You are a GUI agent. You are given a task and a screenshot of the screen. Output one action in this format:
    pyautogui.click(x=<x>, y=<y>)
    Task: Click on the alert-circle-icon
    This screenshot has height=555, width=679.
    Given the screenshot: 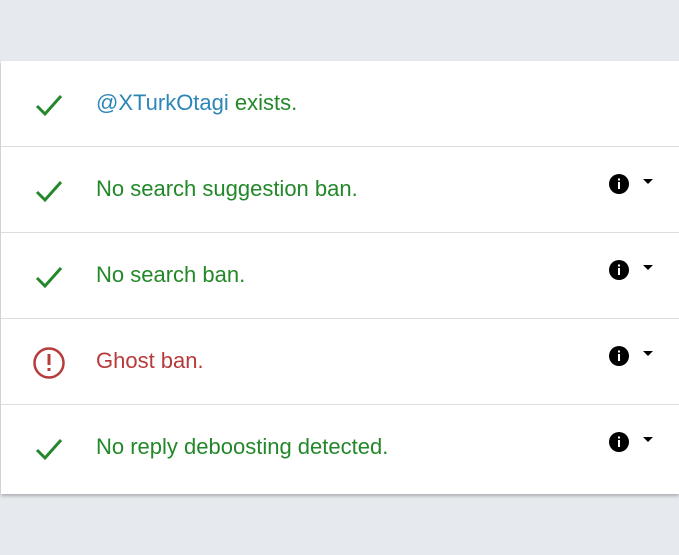 What is the action you would take?
    pyautogui.click(x=49, y=363)
    